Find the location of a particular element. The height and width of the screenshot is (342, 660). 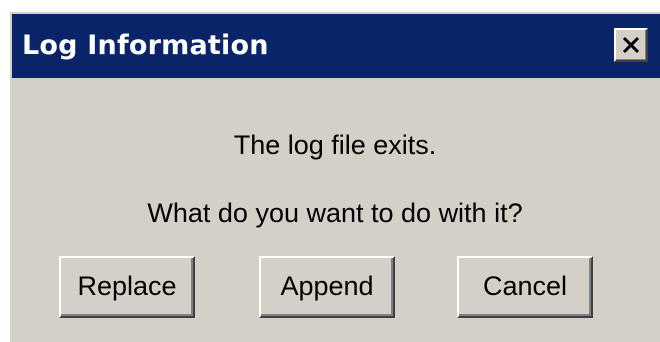

message-line-2: What do you want to do with it? is located at coordinates (335, 213).